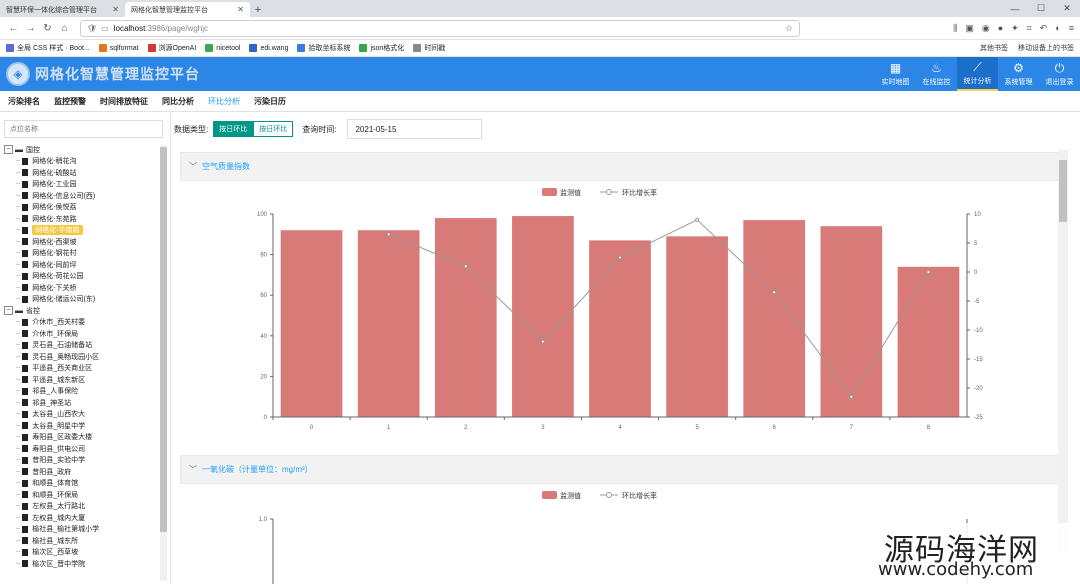  What do you see at coordinates (81, 346) in the screenshot?
I see `tree-item: ┄ 灵石县_石油储备站` at bounding box center [81, 346].